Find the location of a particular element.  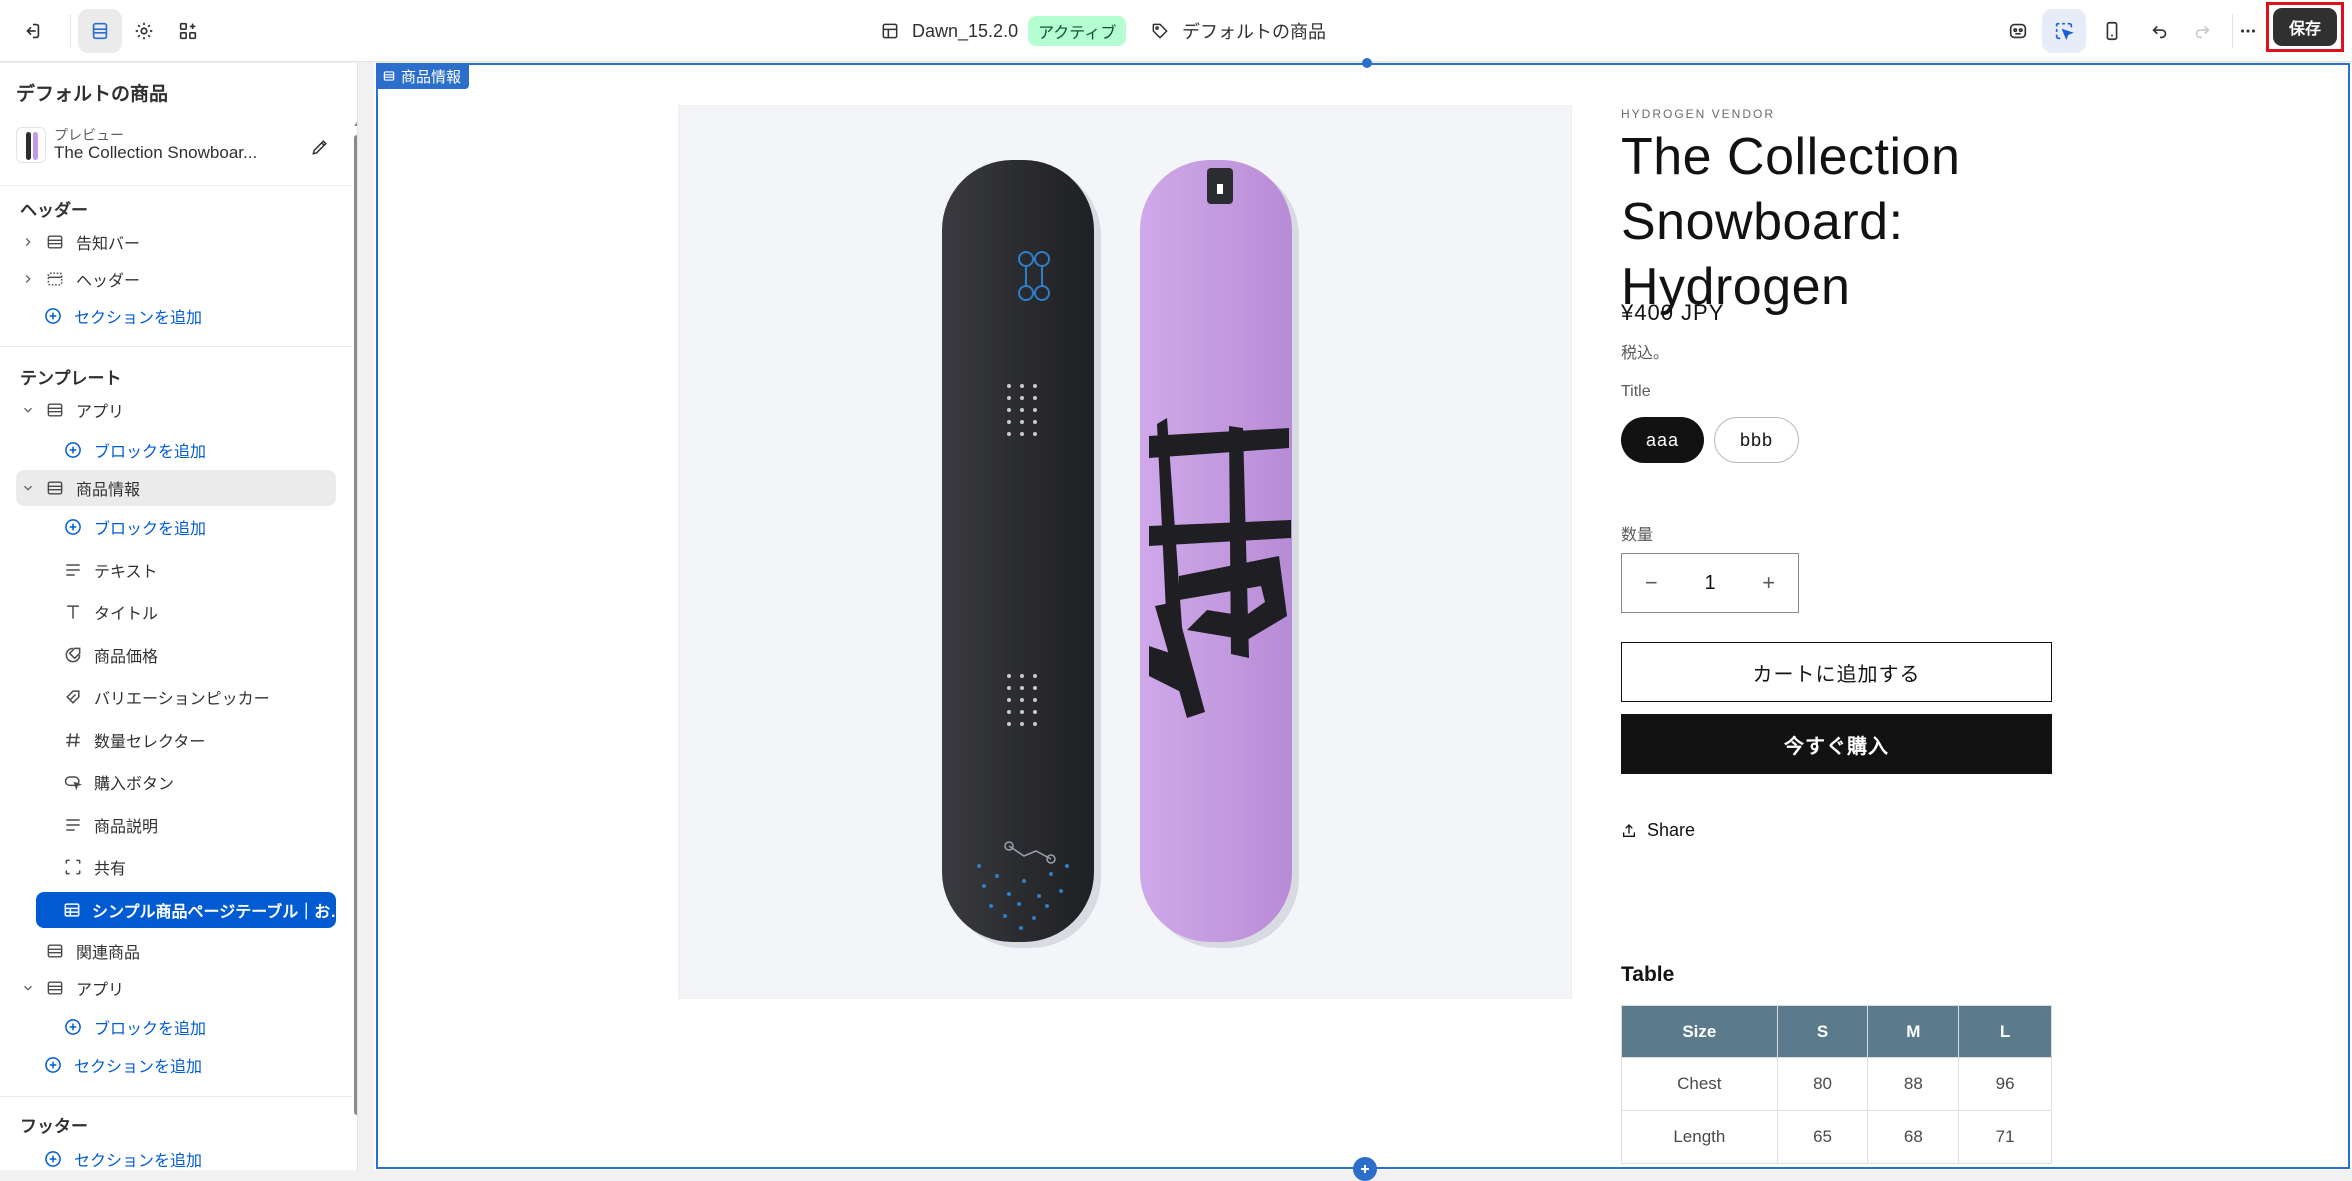

section-tag: 商品情報 is located at coordinates (423, 76).